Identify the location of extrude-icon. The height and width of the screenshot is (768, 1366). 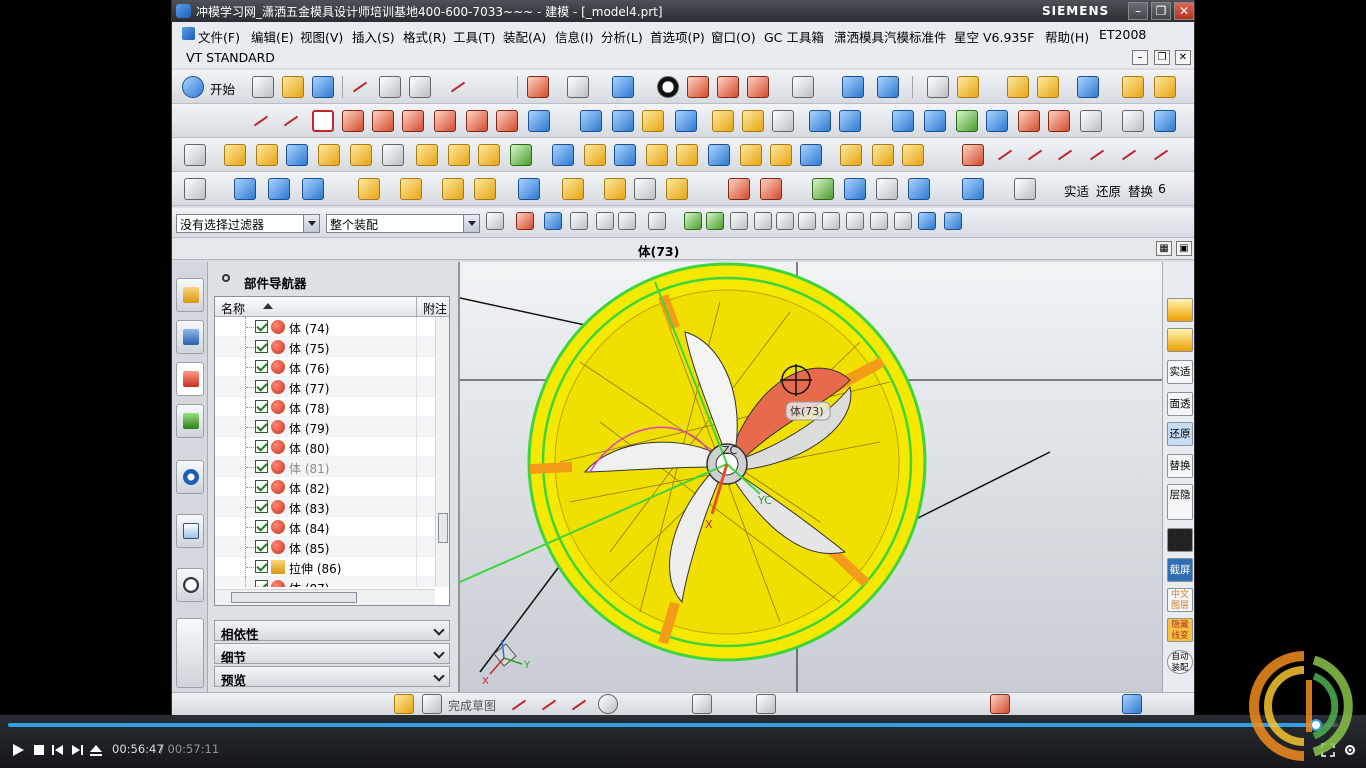
(235, 155).